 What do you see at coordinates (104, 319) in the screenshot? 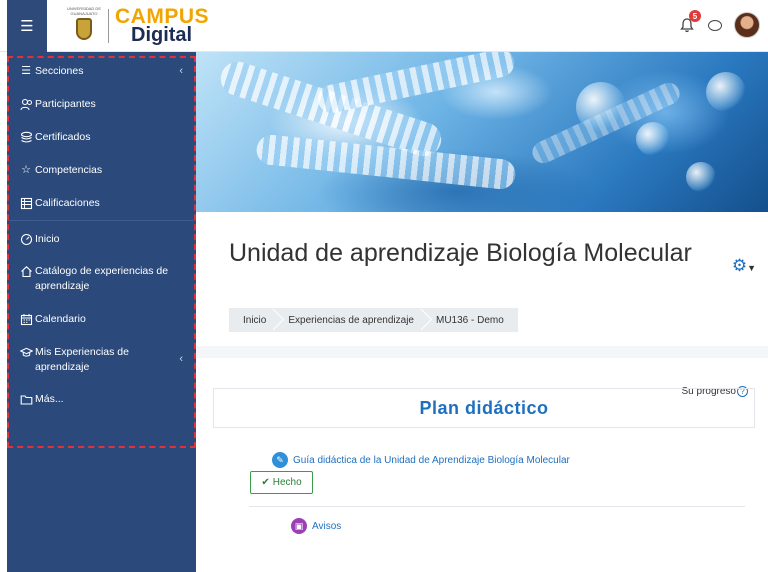
I see `sidebar-item-calendario: Calendario` at bounding box center [104, 319].